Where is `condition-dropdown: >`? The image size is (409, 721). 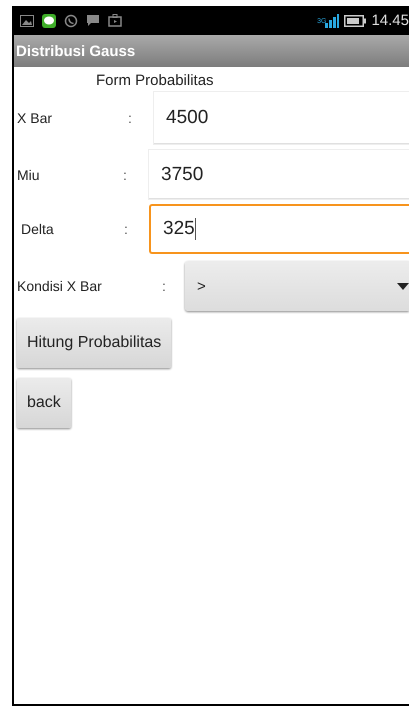 condition-dropdown: > is located at coordinates (297, 286).